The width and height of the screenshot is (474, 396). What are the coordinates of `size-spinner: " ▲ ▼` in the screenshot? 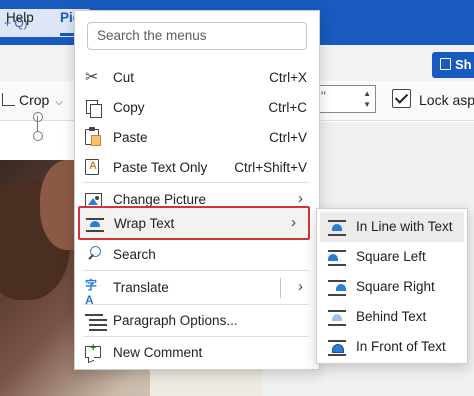 It's located at (347, 99).